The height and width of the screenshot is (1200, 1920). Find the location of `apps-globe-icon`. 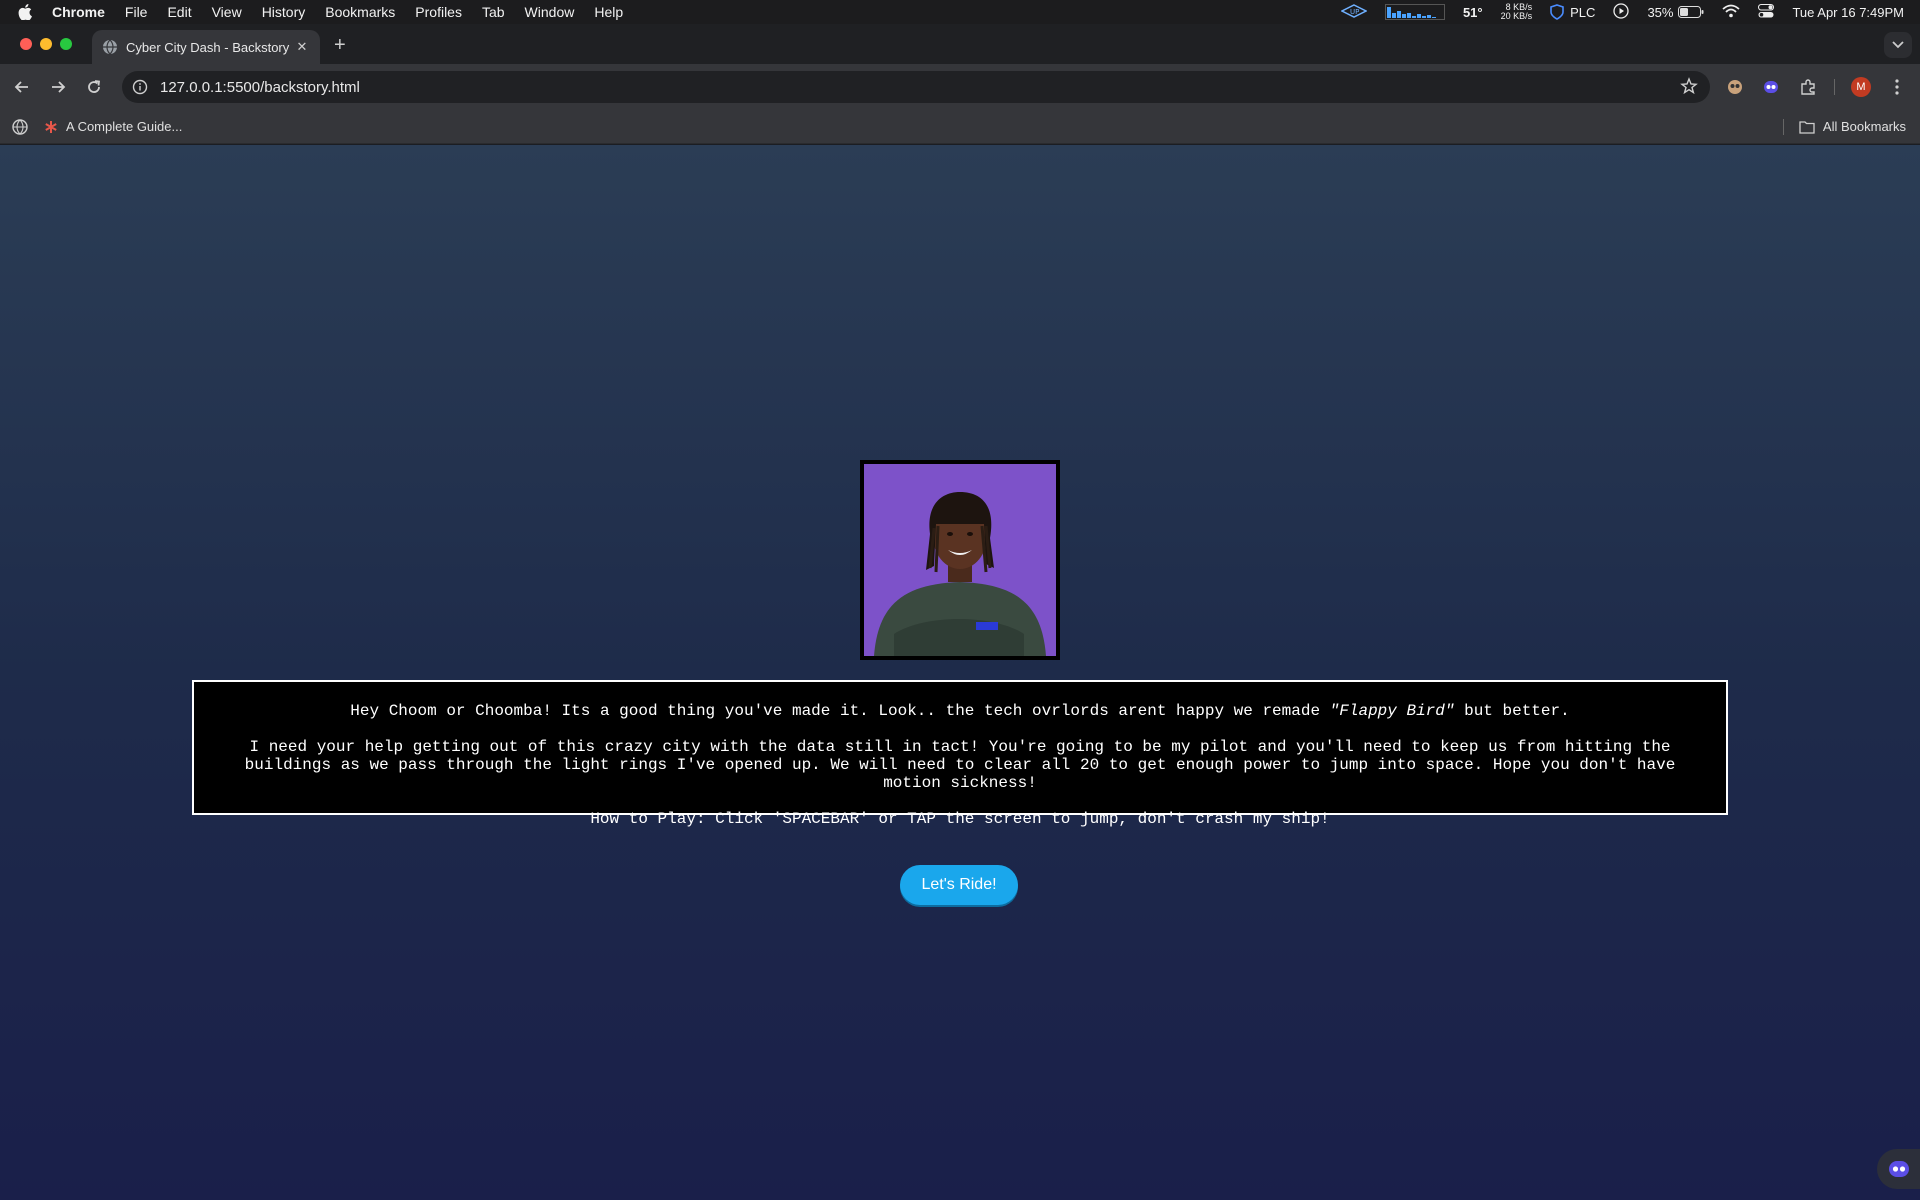

apps-globe-icon is located at coordinates (20, 128).